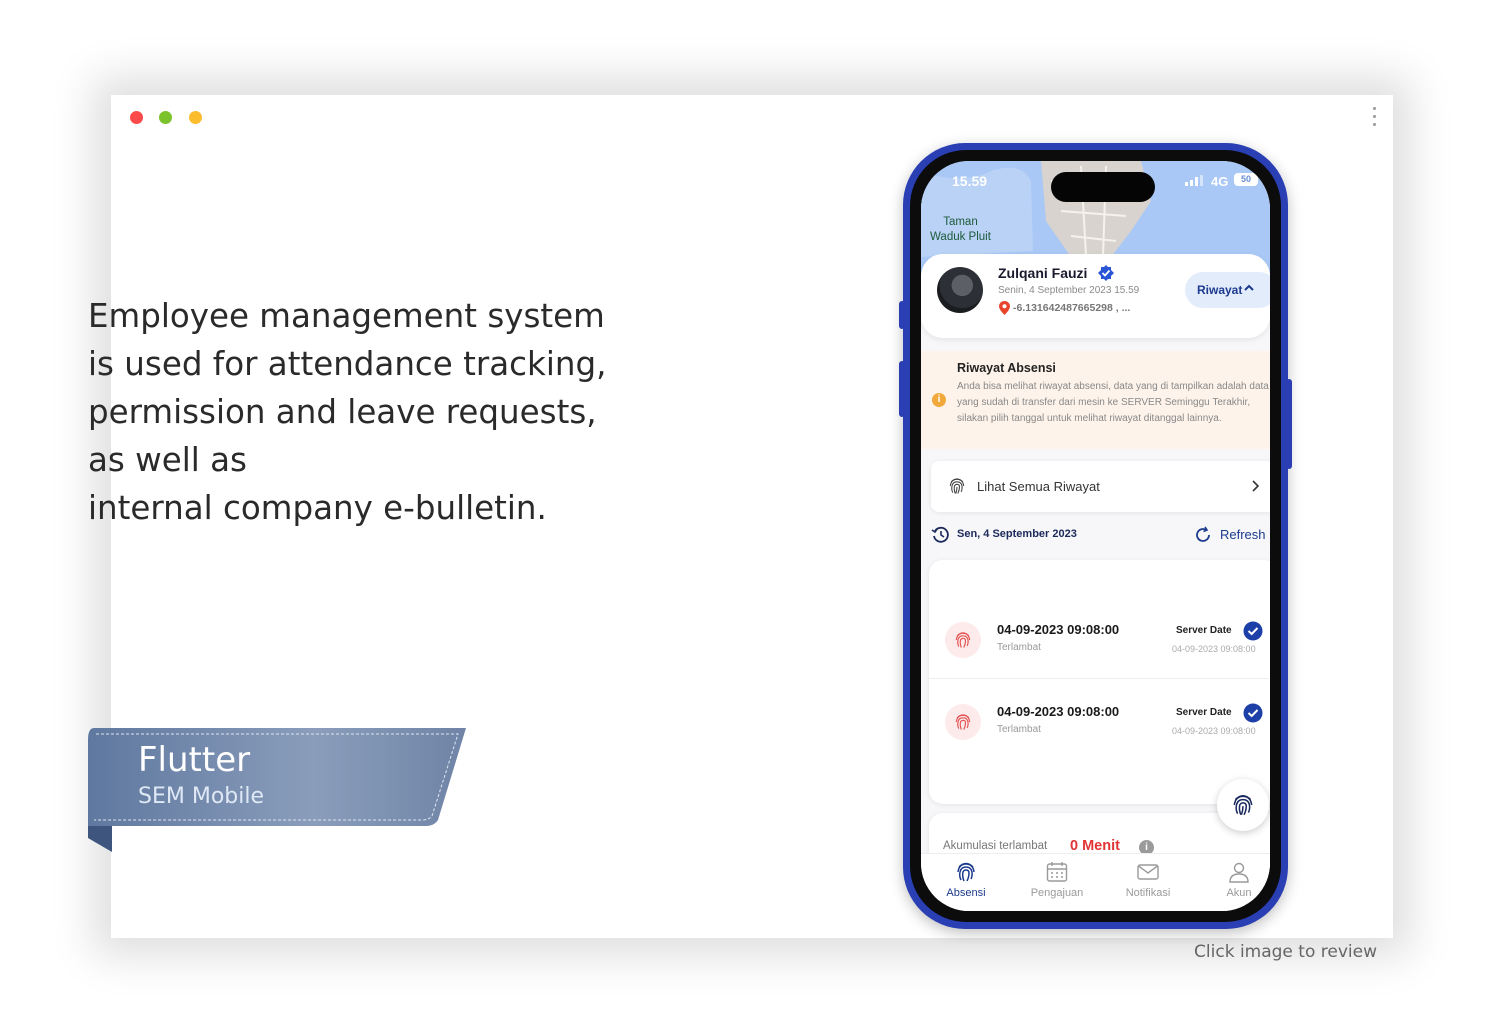 This screenshot has height=1018, width=1504. Describe the element at coordinates (1148, 872) in the screenshot. I see `mail-icon` at that location.